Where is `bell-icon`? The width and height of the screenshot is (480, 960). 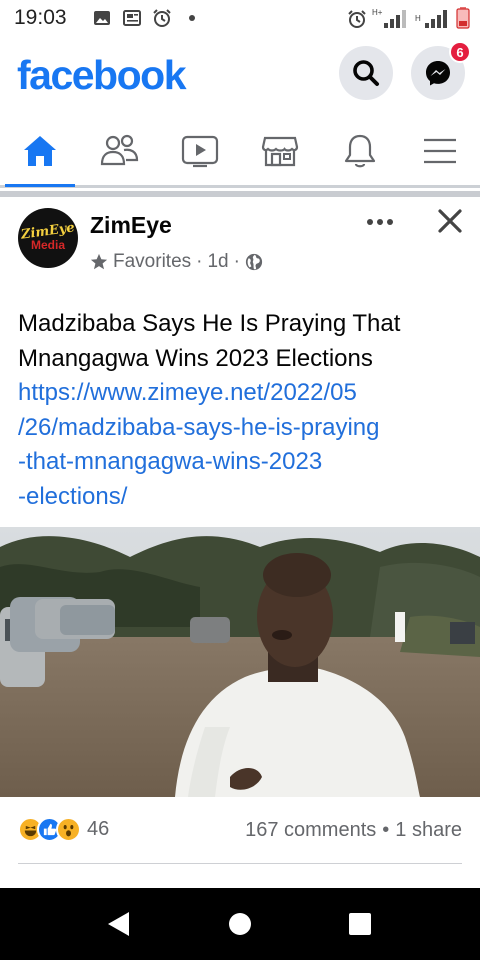 bell-icon is located at coordinates (360, 151).